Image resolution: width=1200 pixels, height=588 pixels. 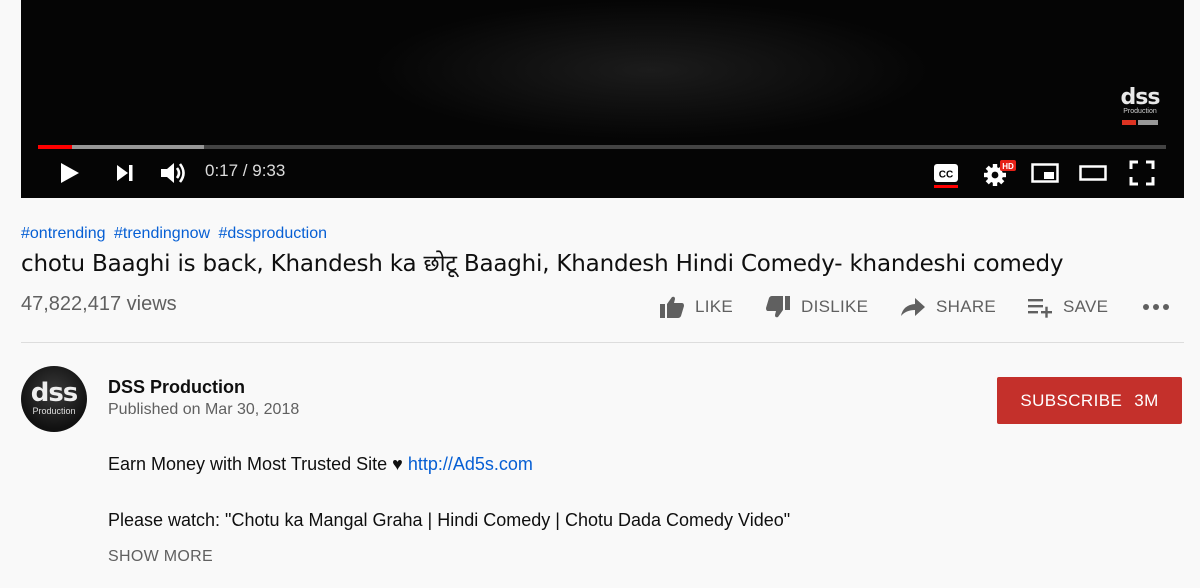 I want to click on hashtag-link: #dssproduction, so click(x=273, y=233).